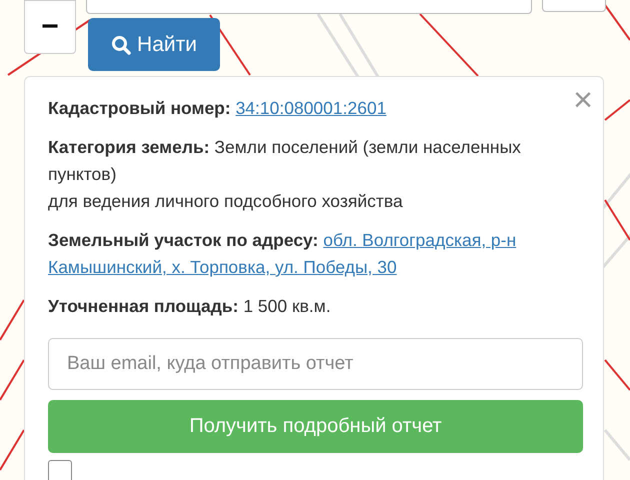 The height and width of the screenshot is (480, 630). Describe the element at coordinates (50, 27) in the screenshot. I see `zoom-out-button: −` at that location.